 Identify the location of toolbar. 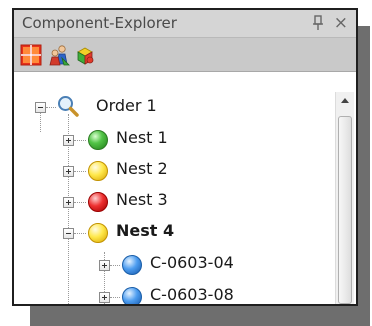
(185, 55).